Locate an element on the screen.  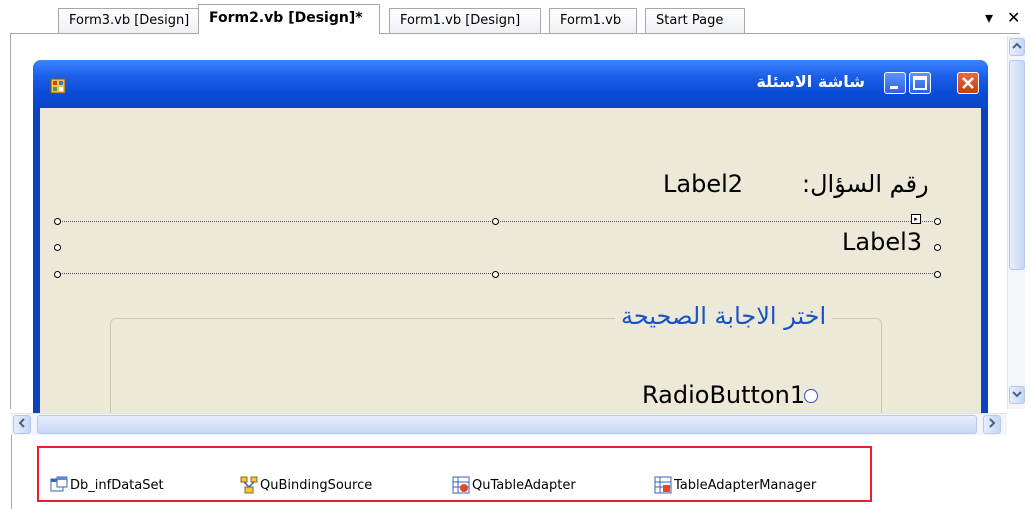
minimize-icon is located at coordinates (894, 87).